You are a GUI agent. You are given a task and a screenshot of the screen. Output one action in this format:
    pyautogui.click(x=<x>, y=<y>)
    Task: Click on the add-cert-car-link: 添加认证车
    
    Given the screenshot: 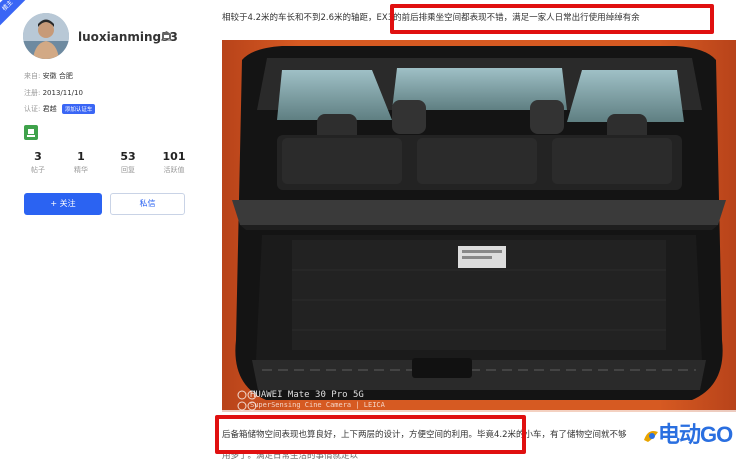 What is the action you would take?
    pyautogui.click(x=78, y=109)
    